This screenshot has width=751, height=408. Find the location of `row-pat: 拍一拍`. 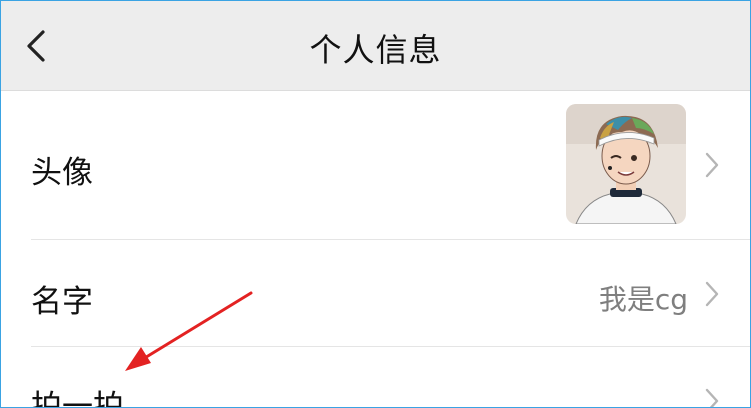

row-pat: 拍一拍 is located at coordinates (375, 377).